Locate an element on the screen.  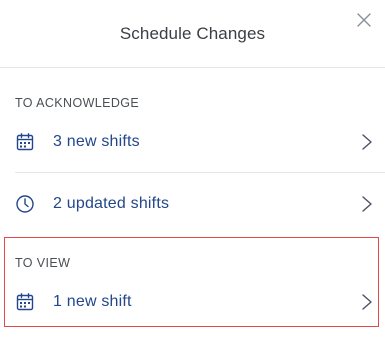
list-item-label: 2 updated shifts is located at coordinates (111, 203).